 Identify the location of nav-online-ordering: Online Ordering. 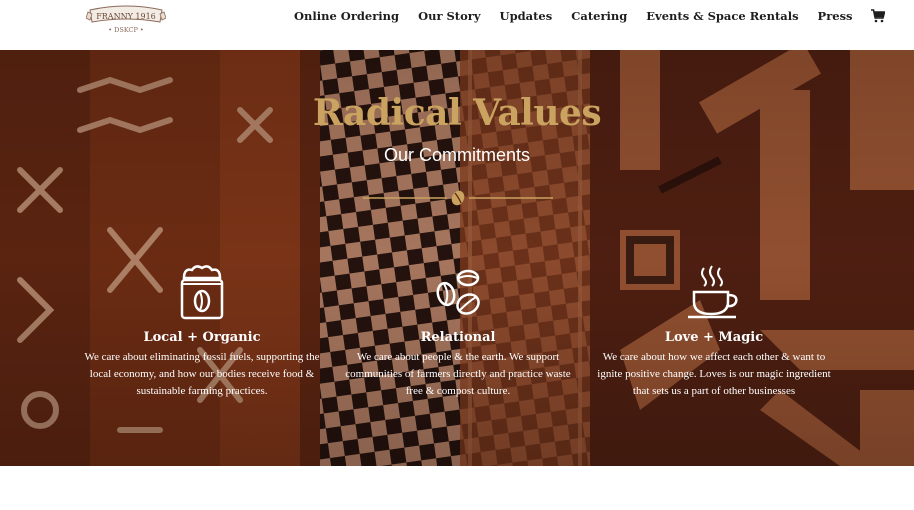
(346, 16).